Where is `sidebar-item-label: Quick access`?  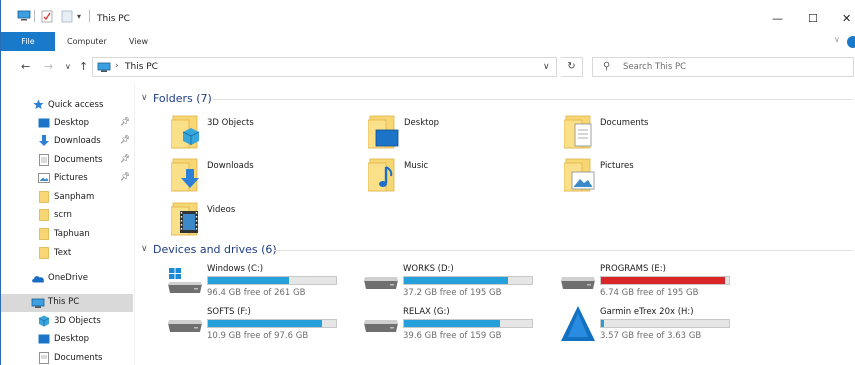 sidebar-item-label: Quick access is located at coordinates (76, 105).